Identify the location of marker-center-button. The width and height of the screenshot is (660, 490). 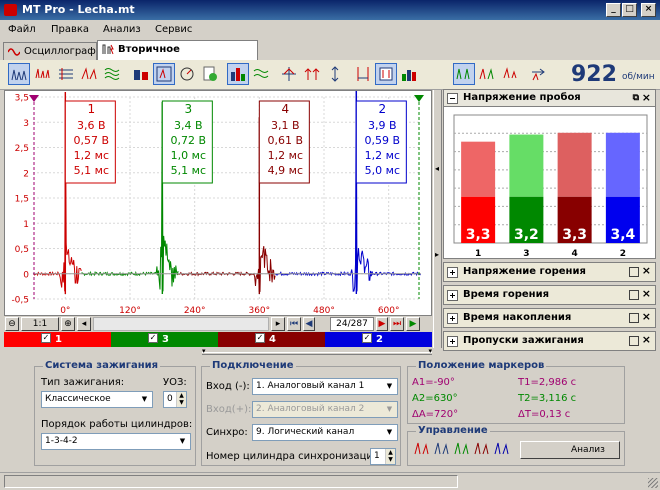
(289, 74).